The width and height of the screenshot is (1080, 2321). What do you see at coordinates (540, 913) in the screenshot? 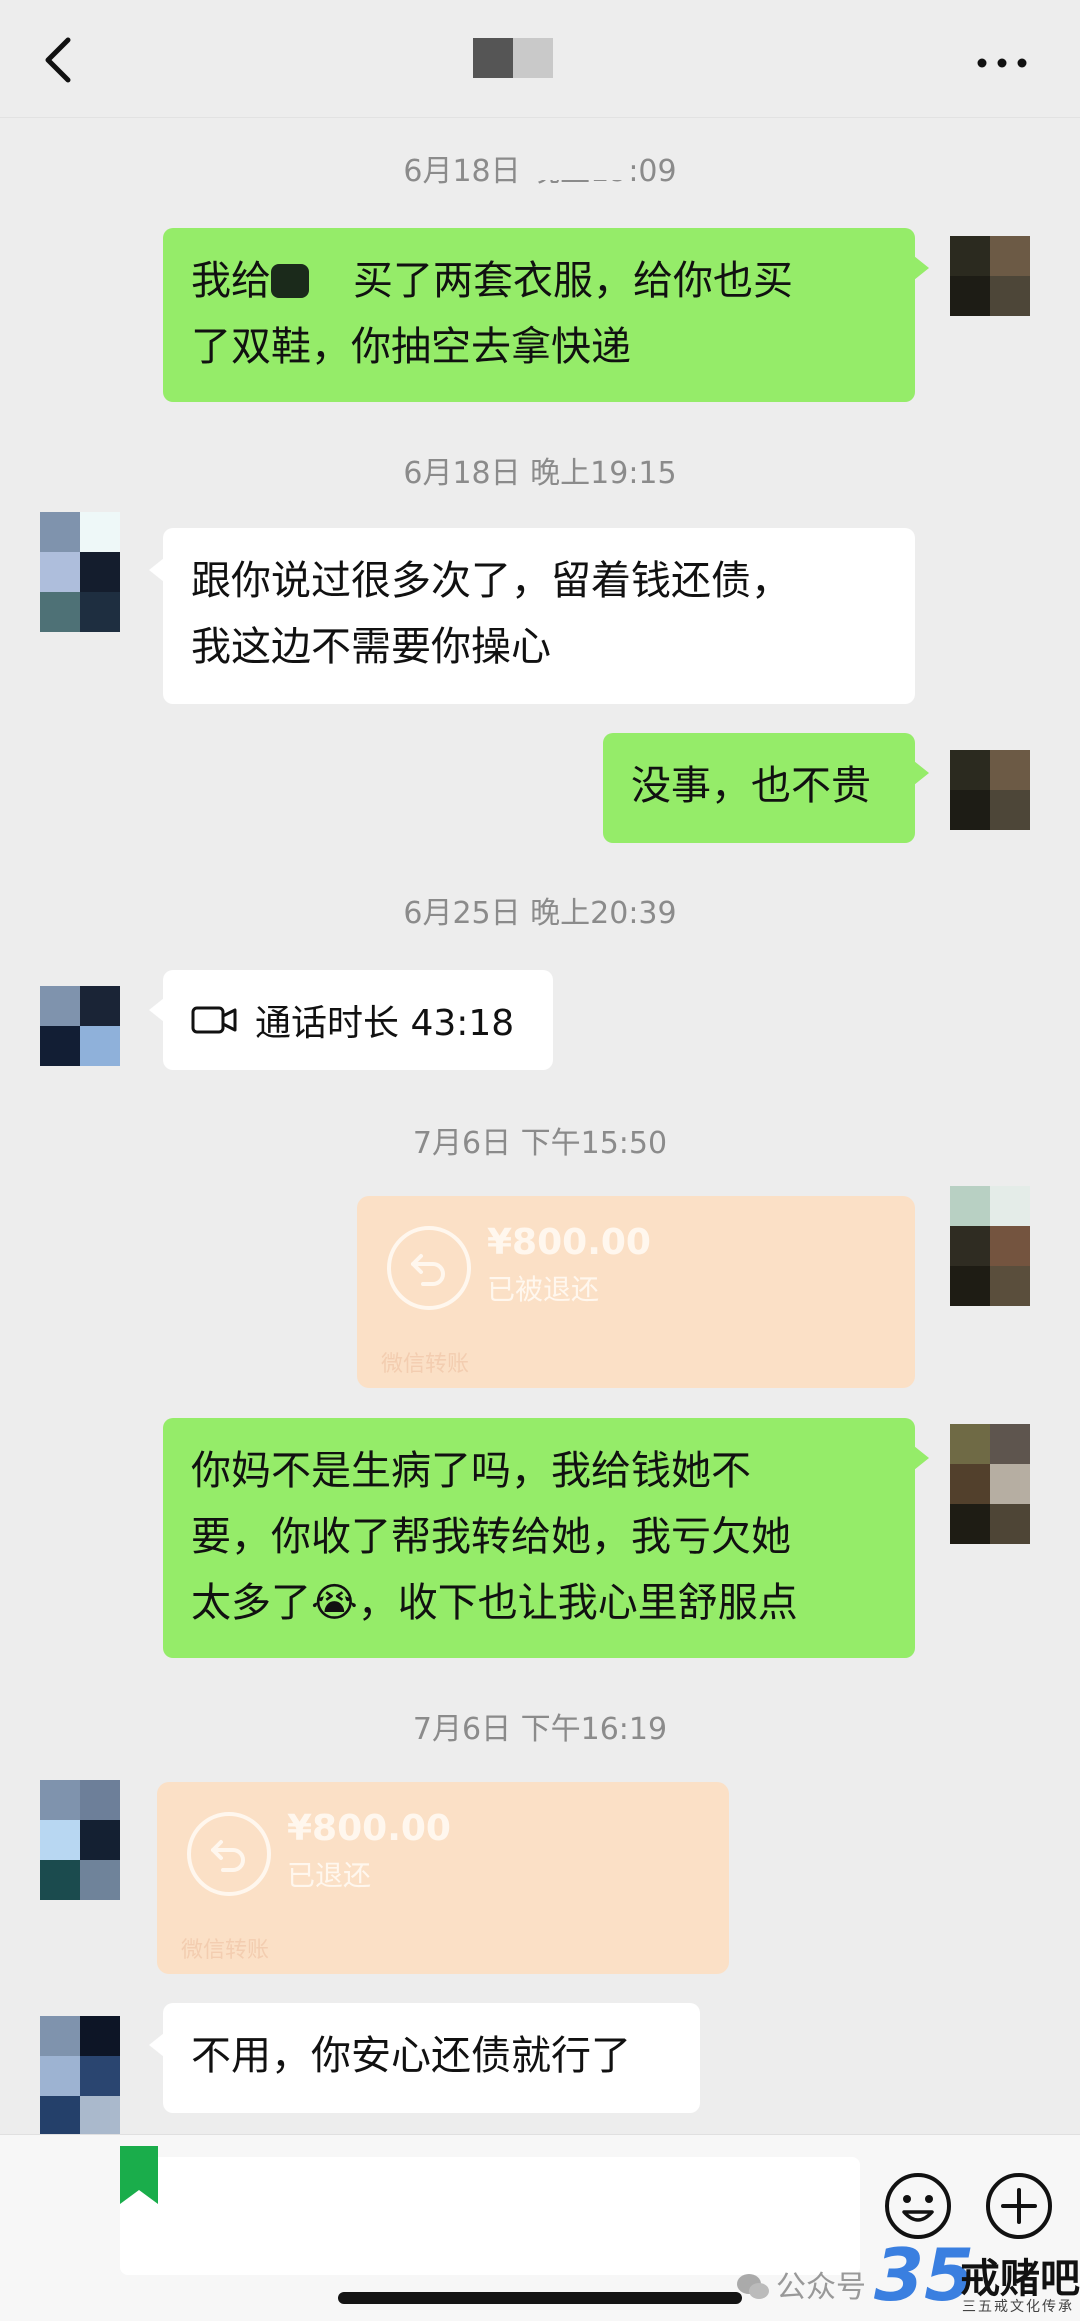
I see `timestamp: 6月25日 晚上20:39` at bounding box center [540, 913].